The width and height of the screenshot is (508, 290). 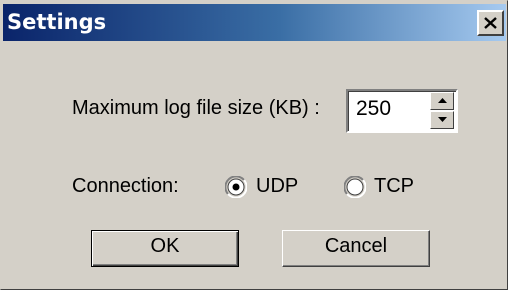 I want to click on radio-udp, so click(x=236, y=187).